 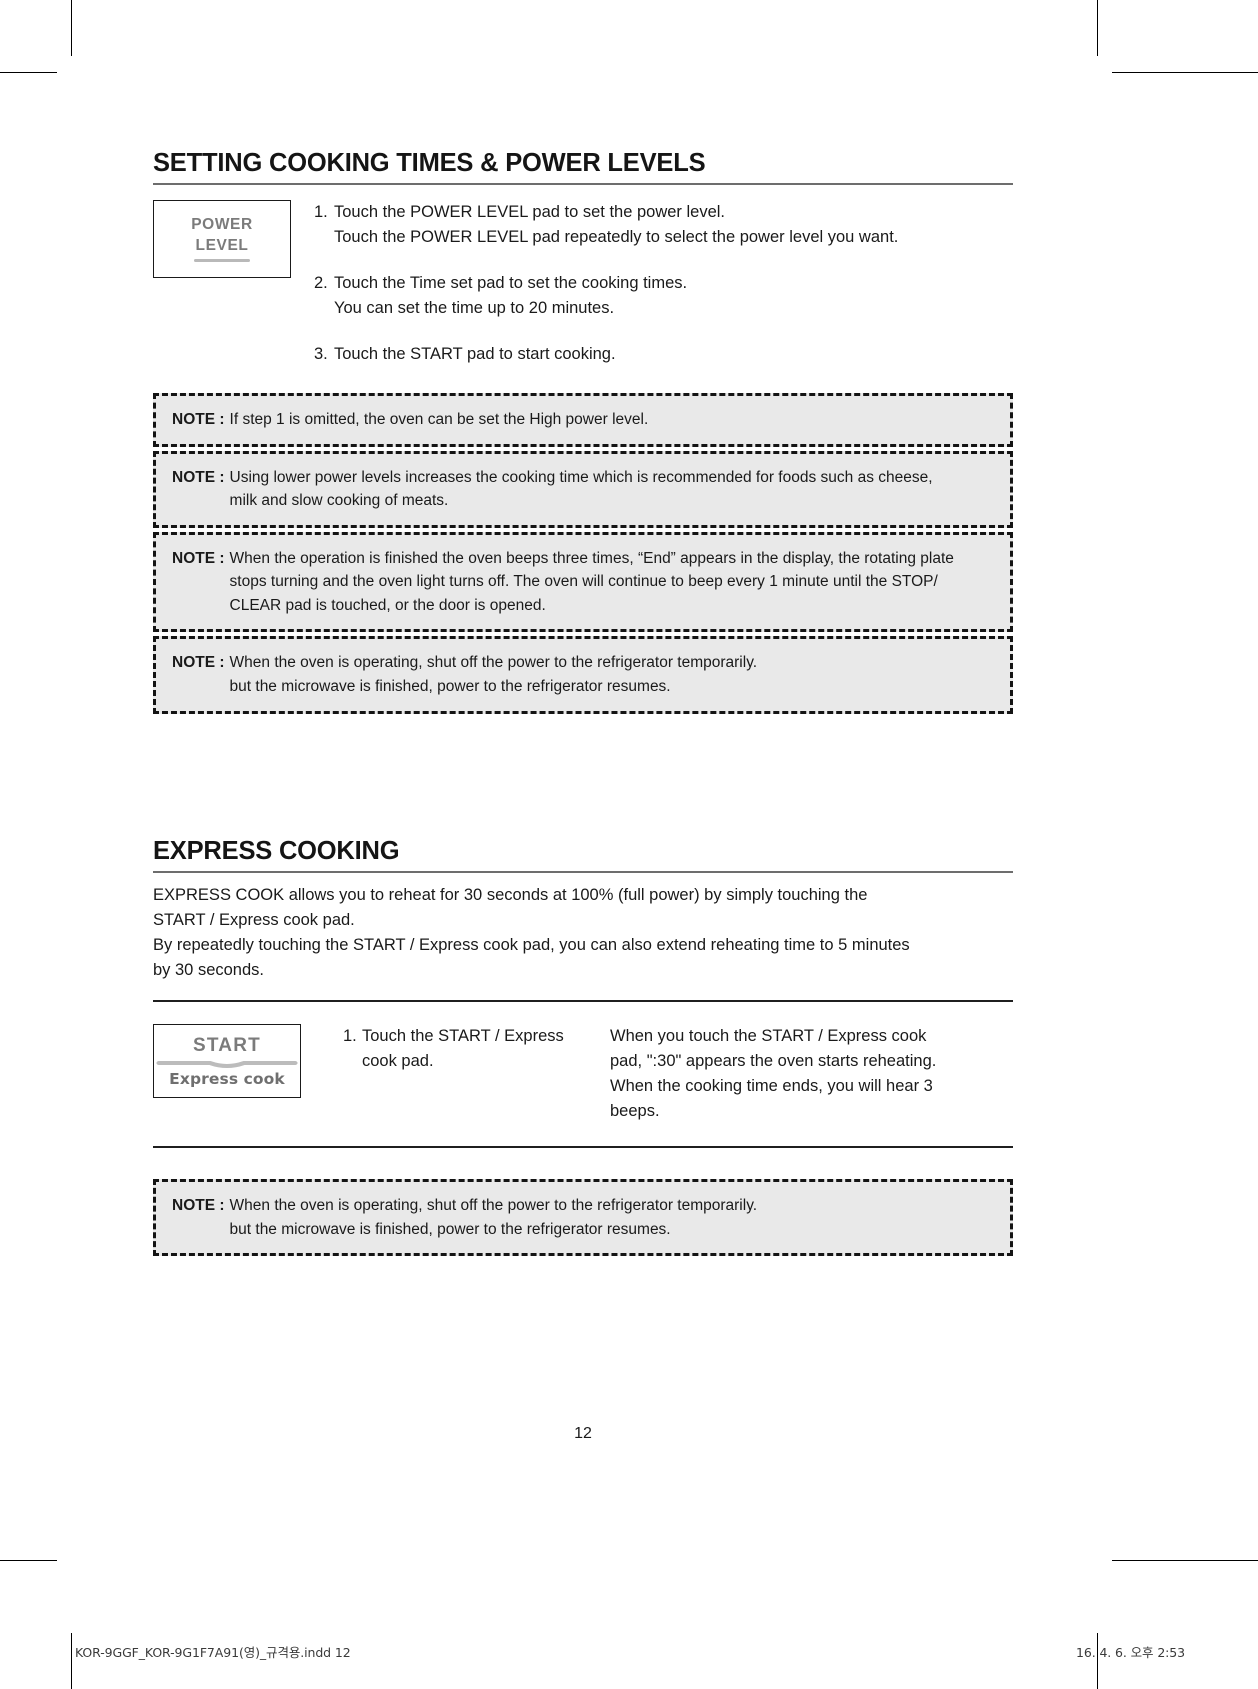 I want to click on step-text: Touch the START / Express cook pad., so click(x=484, y=1049).